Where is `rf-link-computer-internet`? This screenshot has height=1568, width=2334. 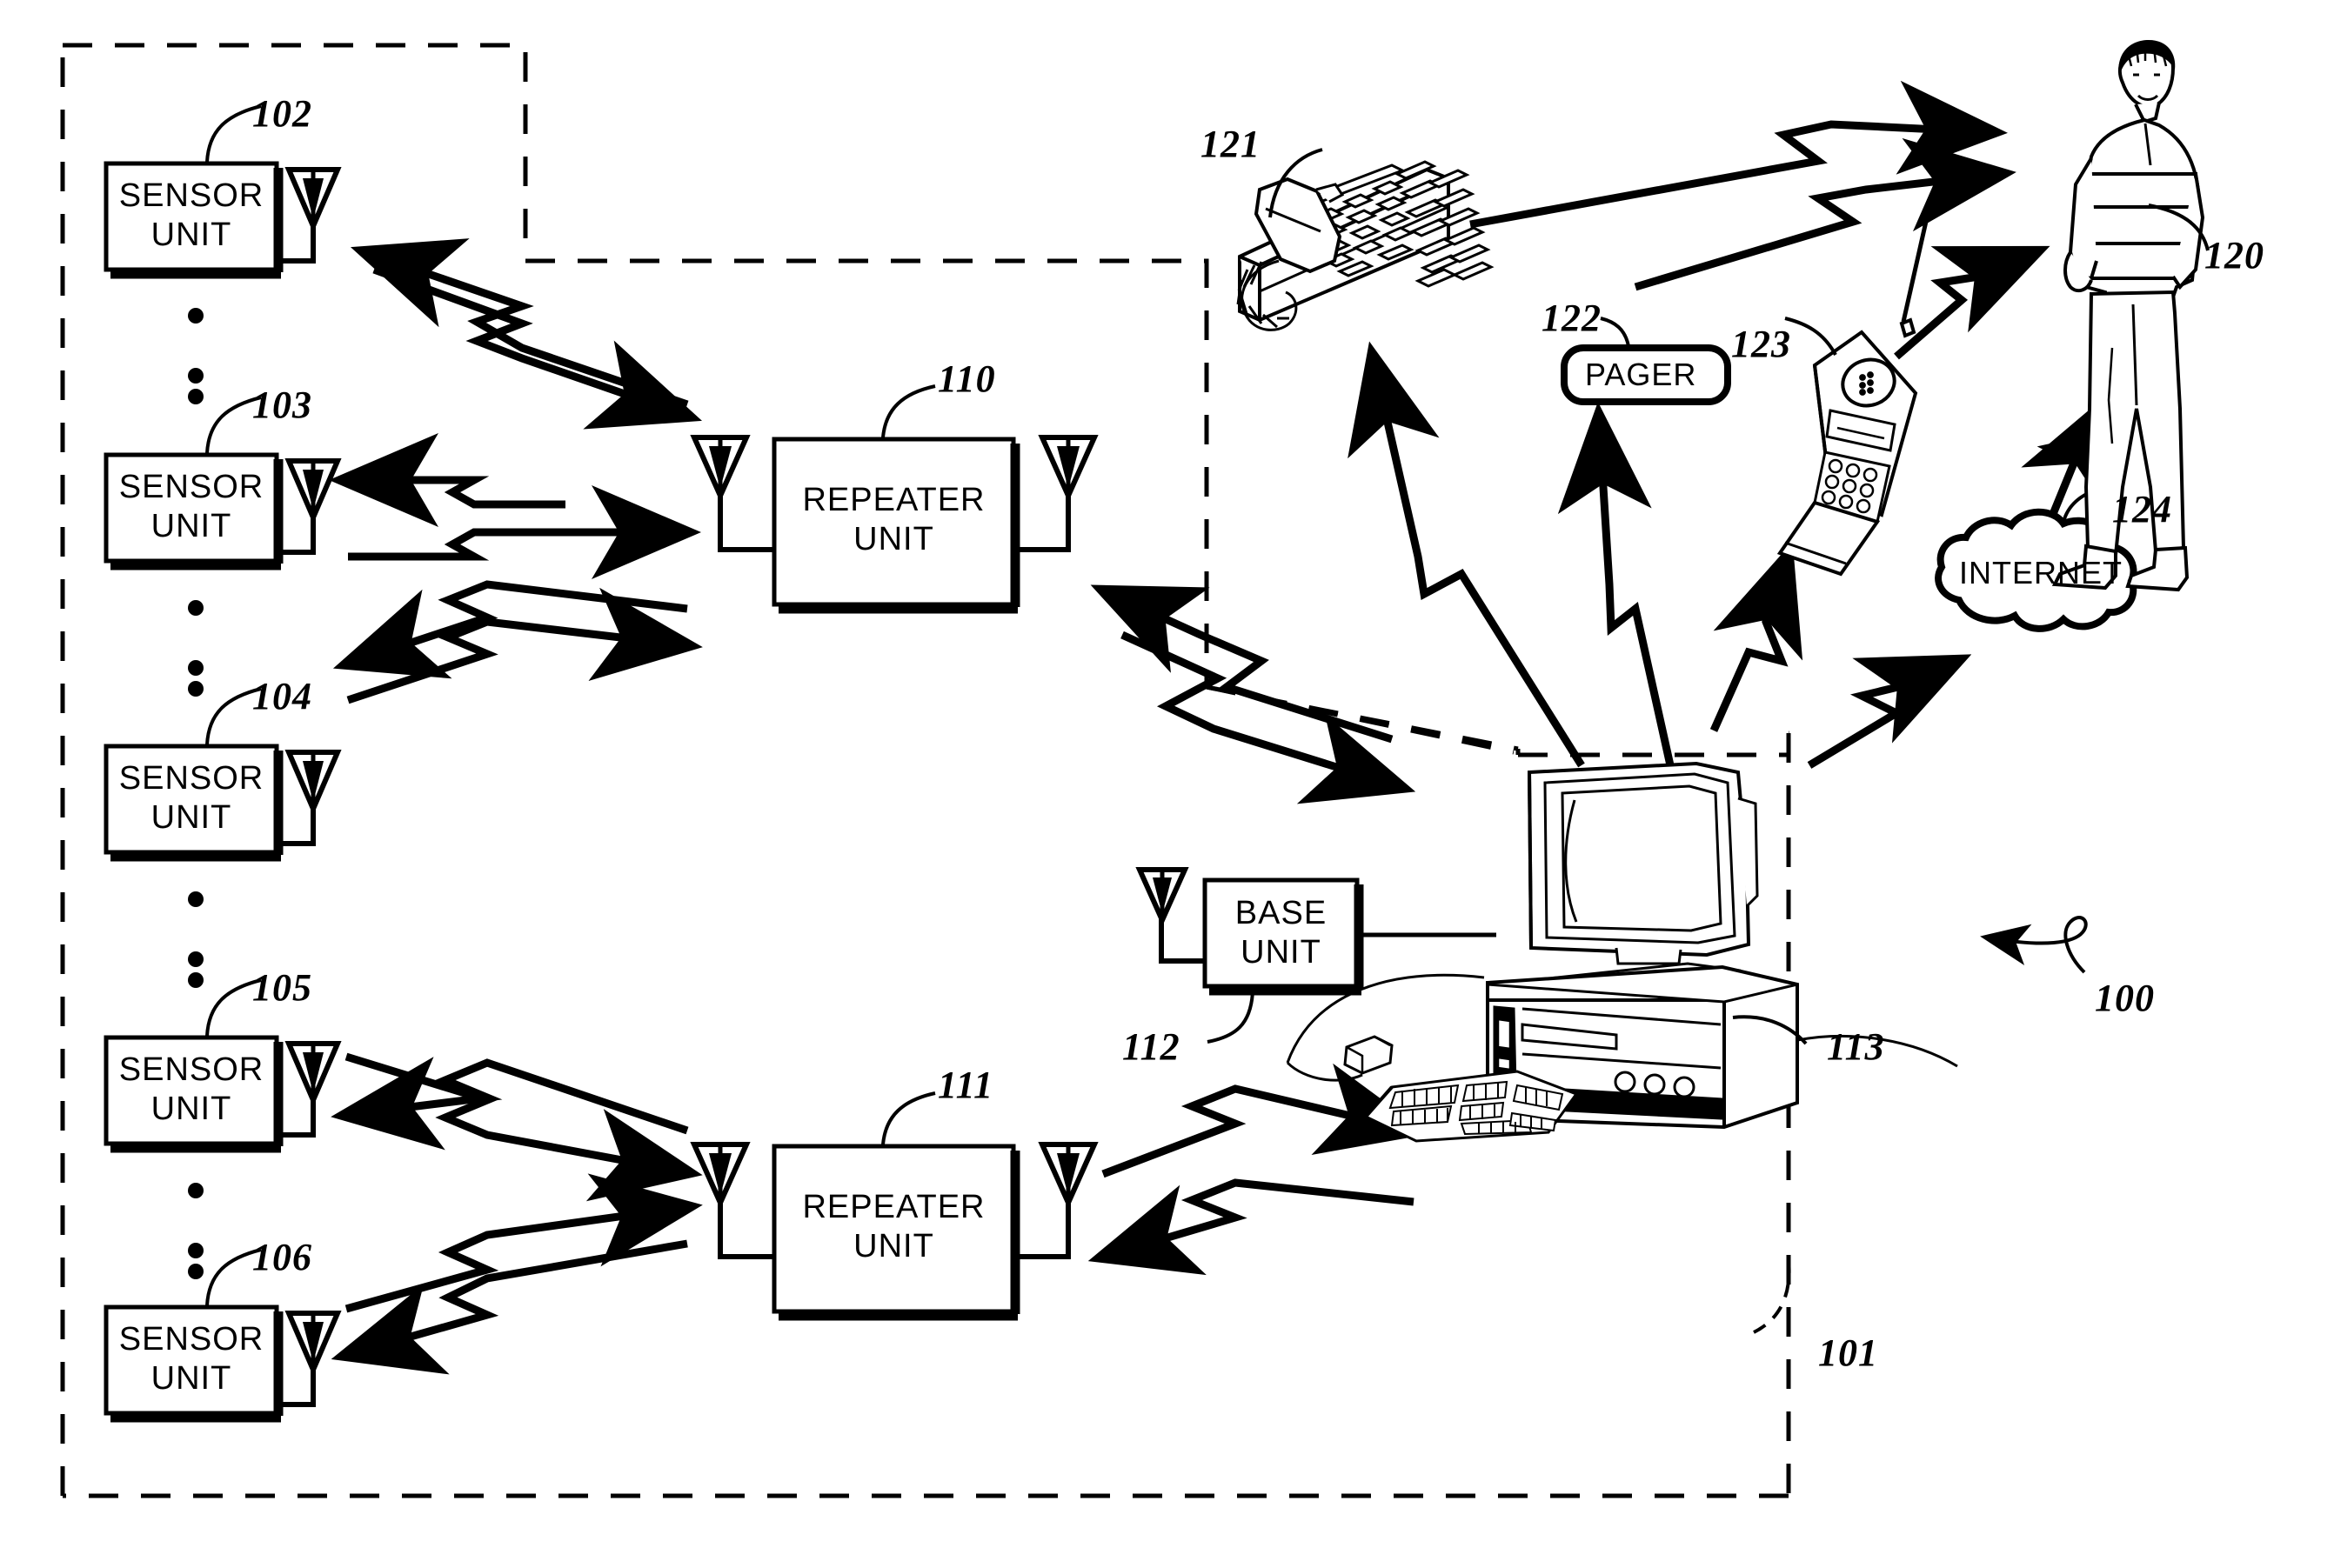 rf-link-computer-internet is located at coordinates (1890, 711).